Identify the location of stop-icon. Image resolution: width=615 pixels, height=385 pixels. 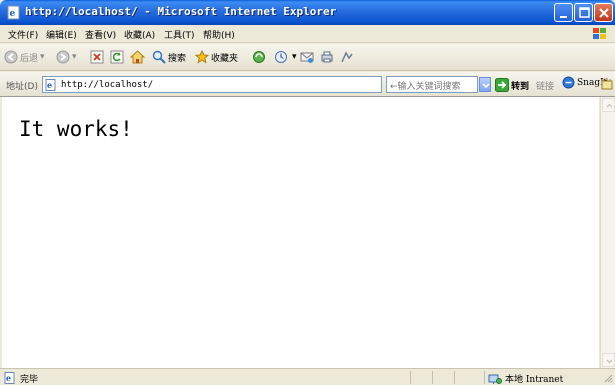
(97, 57).